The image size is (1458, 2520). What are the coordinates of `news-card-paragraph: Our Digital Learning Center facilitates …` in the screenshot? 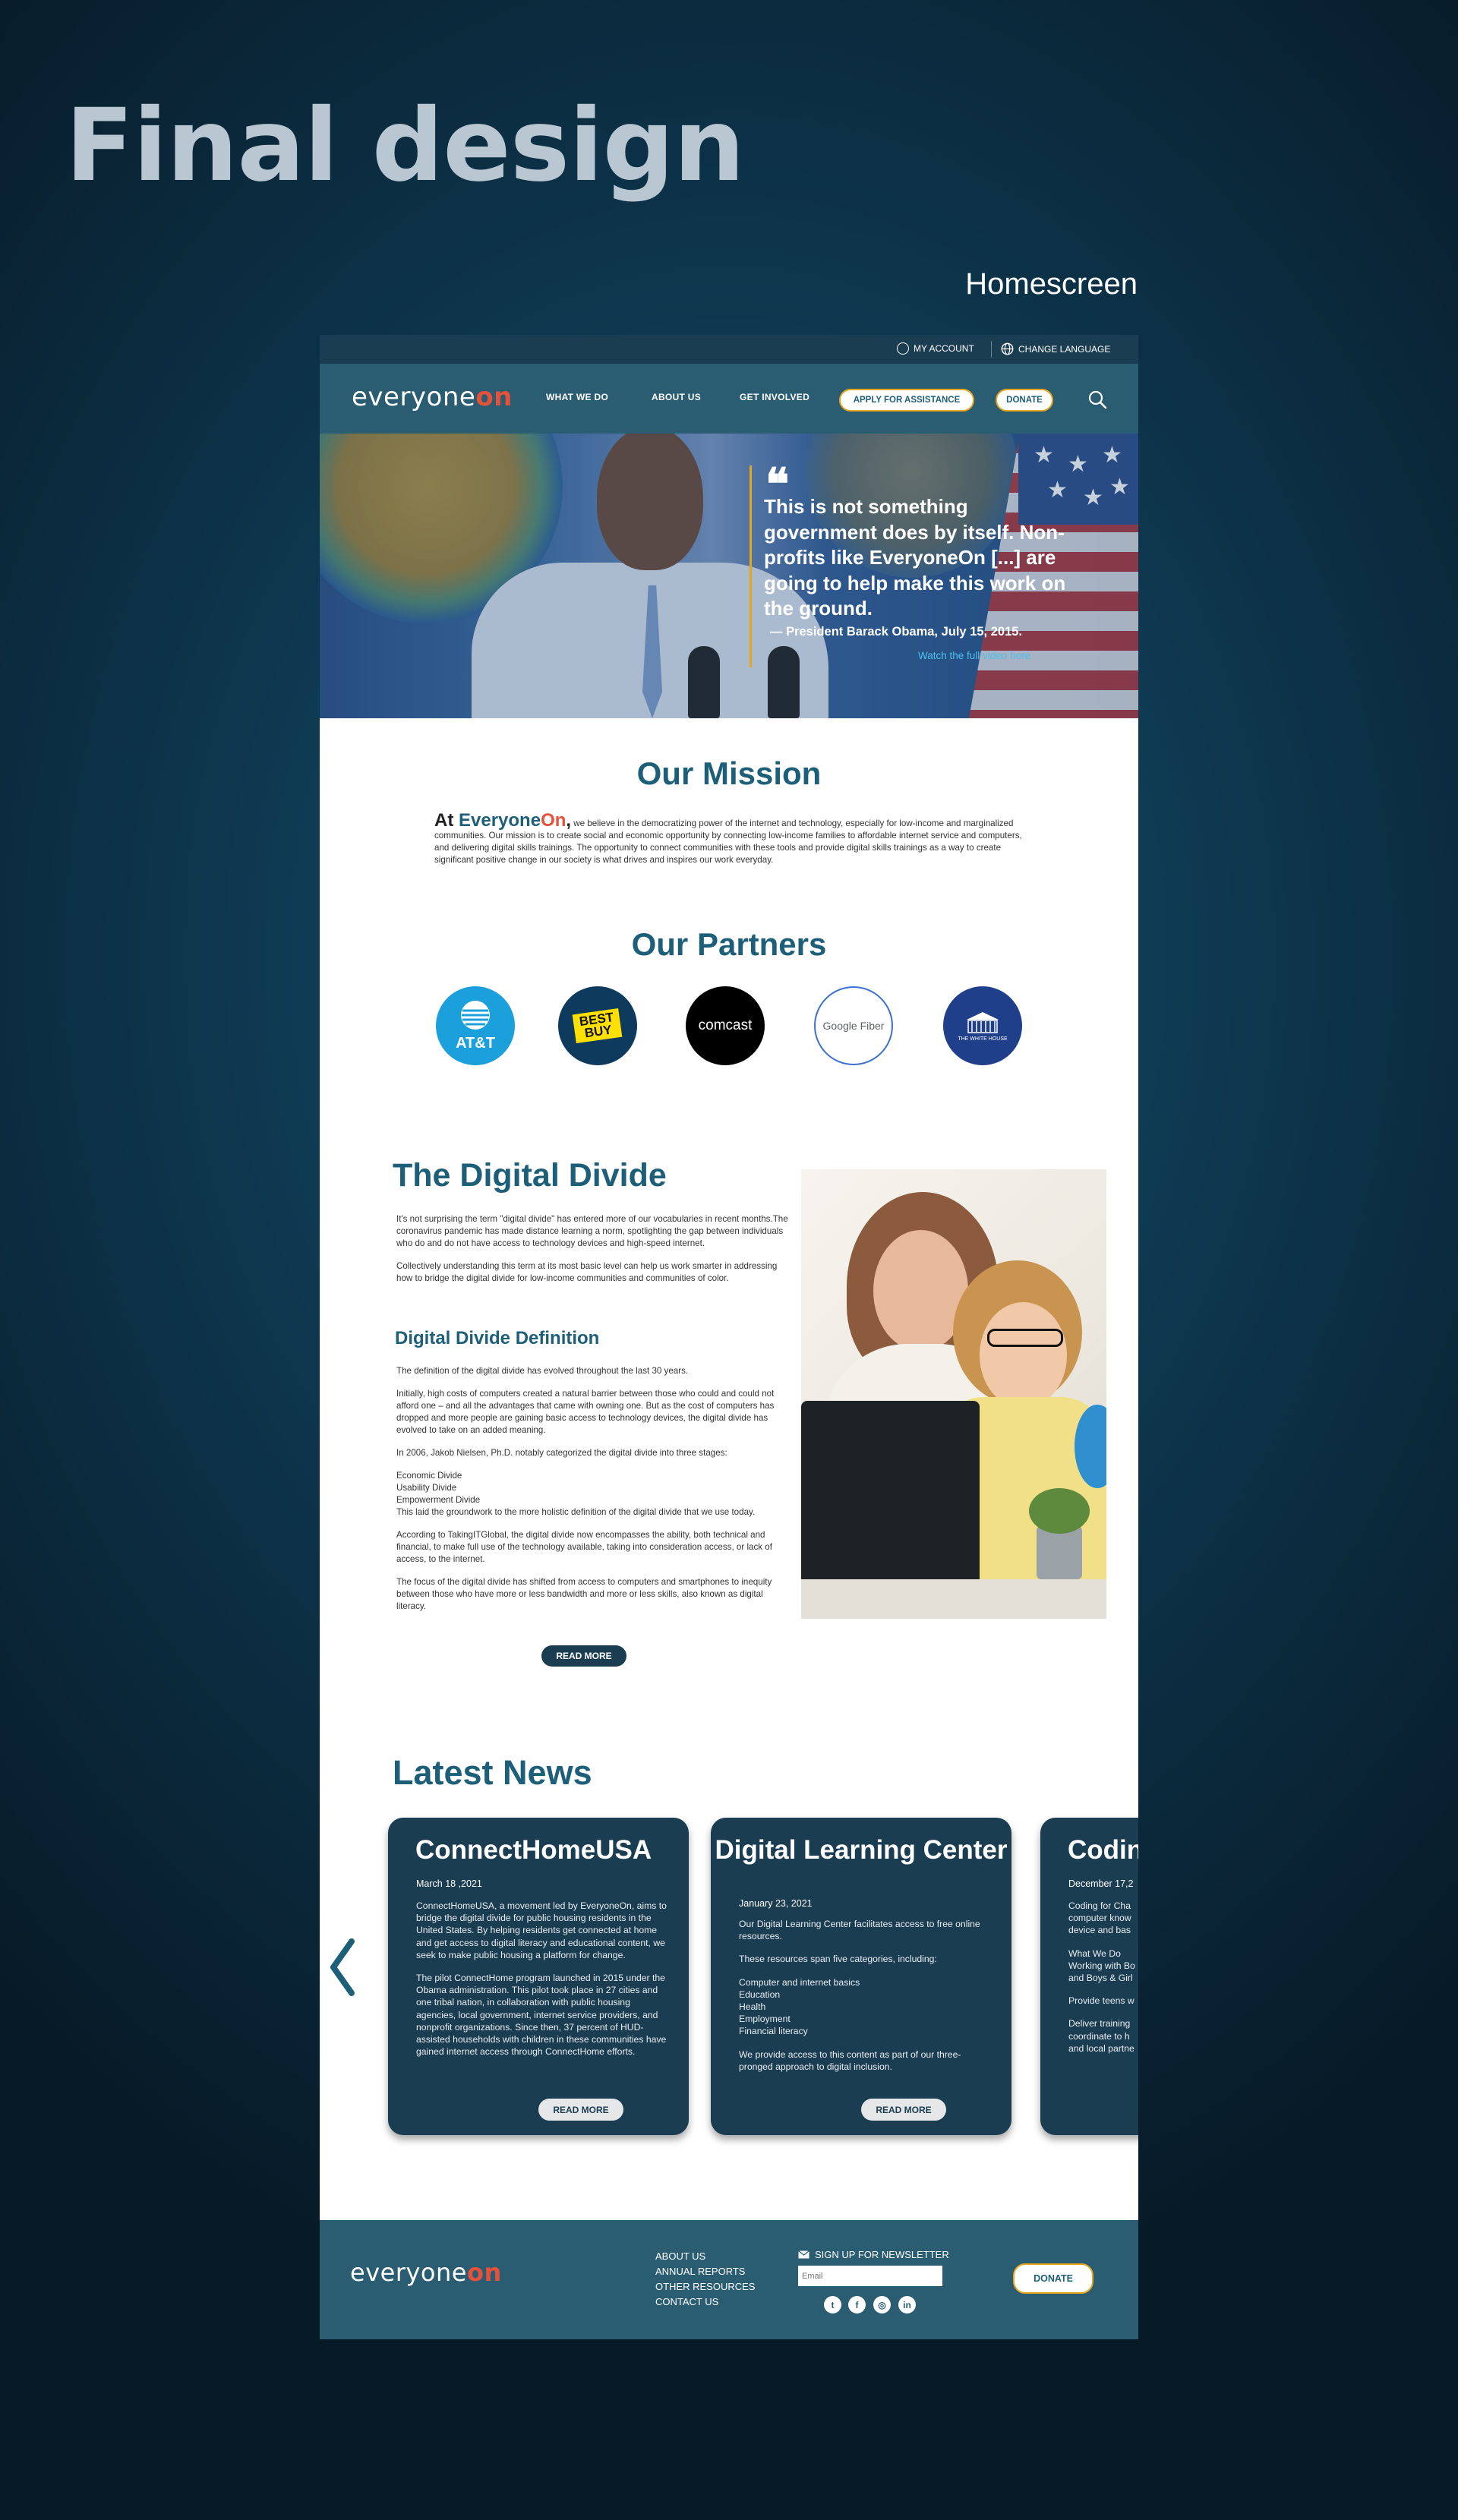 It's located at (860, 1930).